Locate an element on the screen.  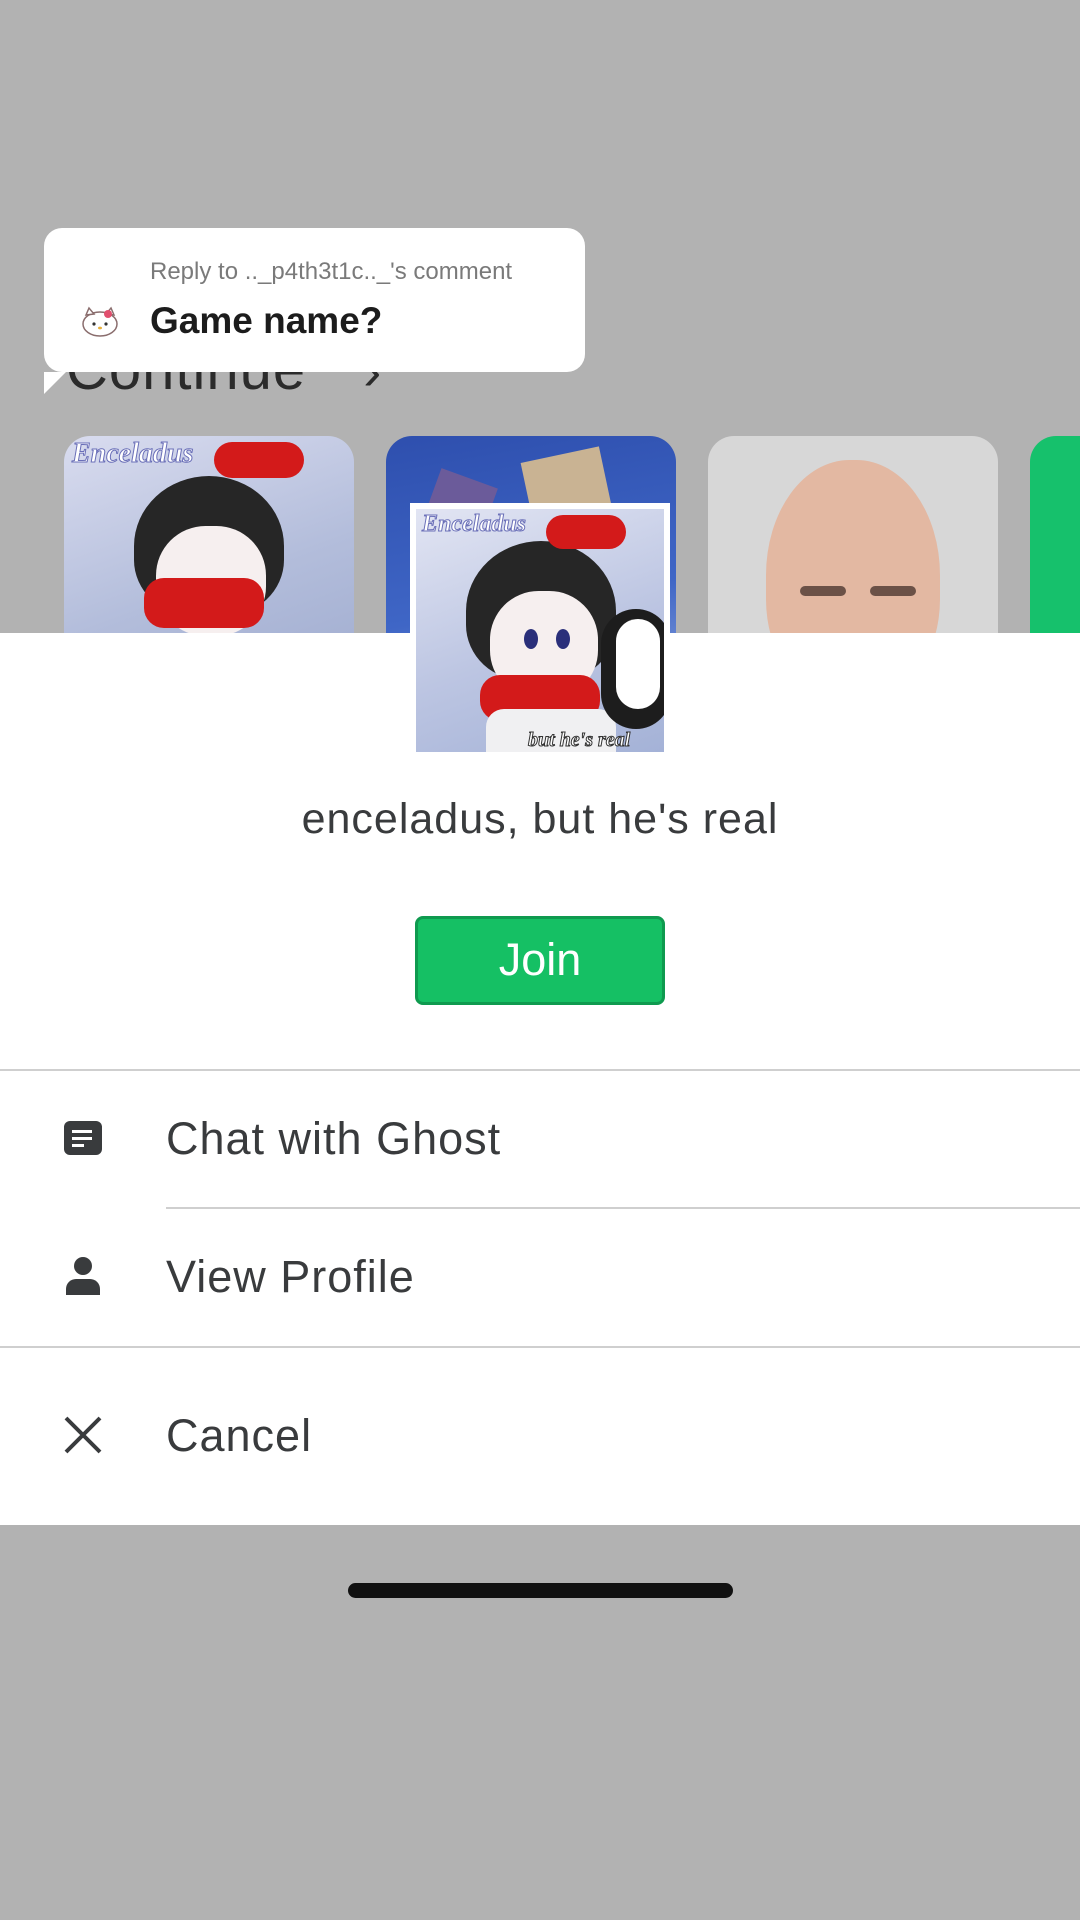
game-tile-face is located at coordinates (853, 538).